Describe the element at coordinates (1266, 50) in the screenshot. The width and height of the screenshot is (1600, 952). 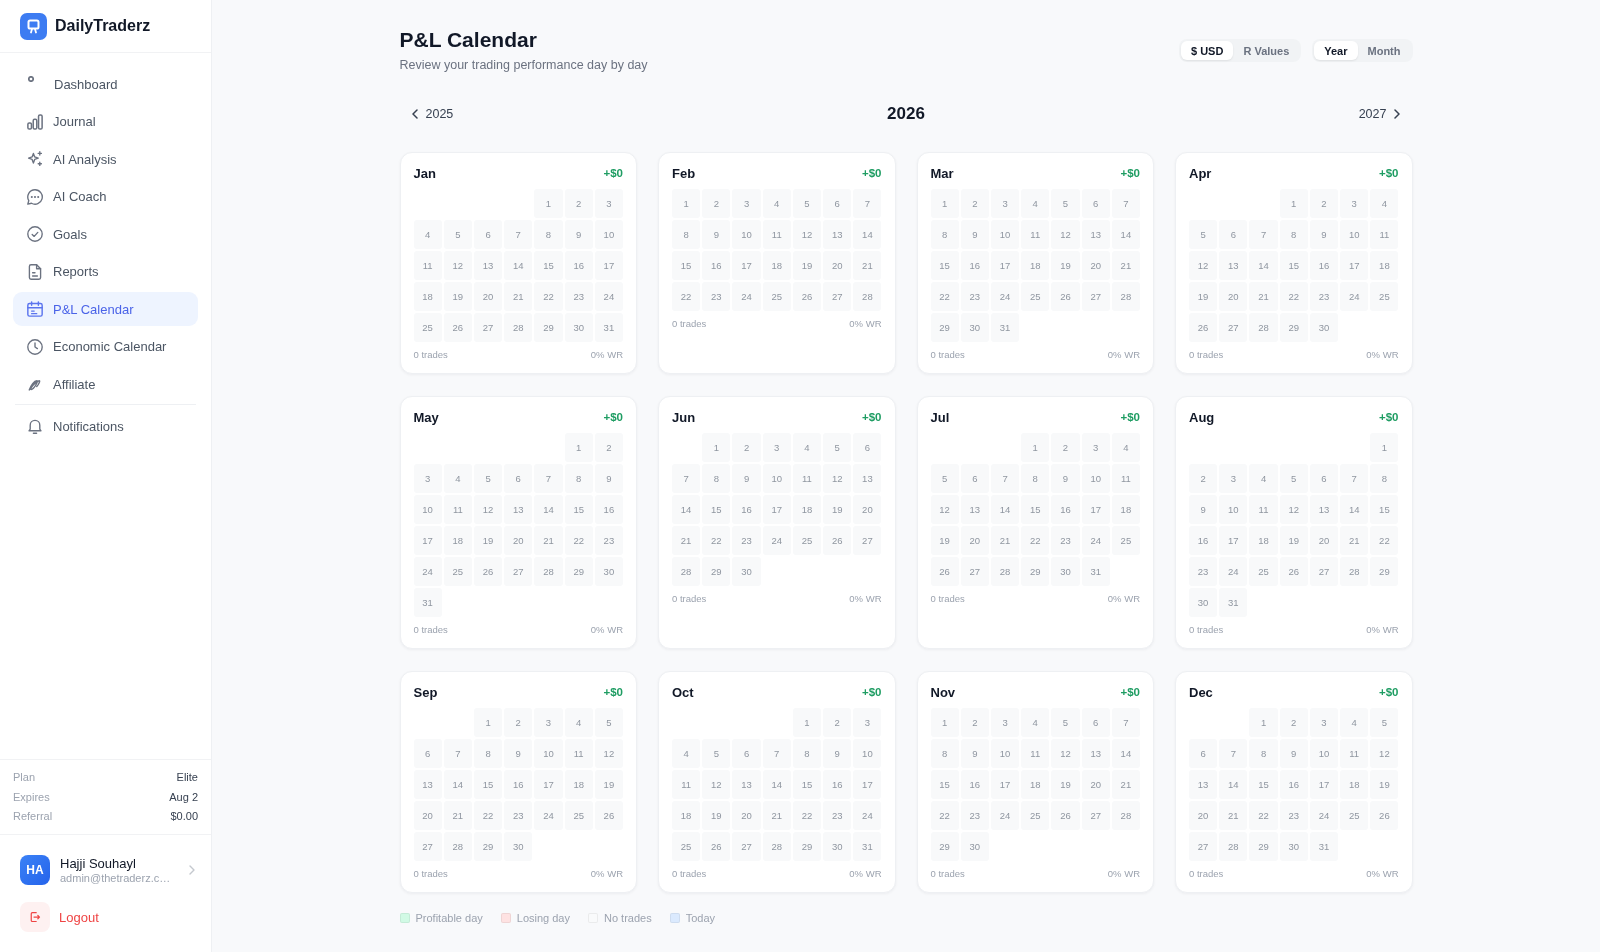
I see `toggle-option: R Values` at that location.